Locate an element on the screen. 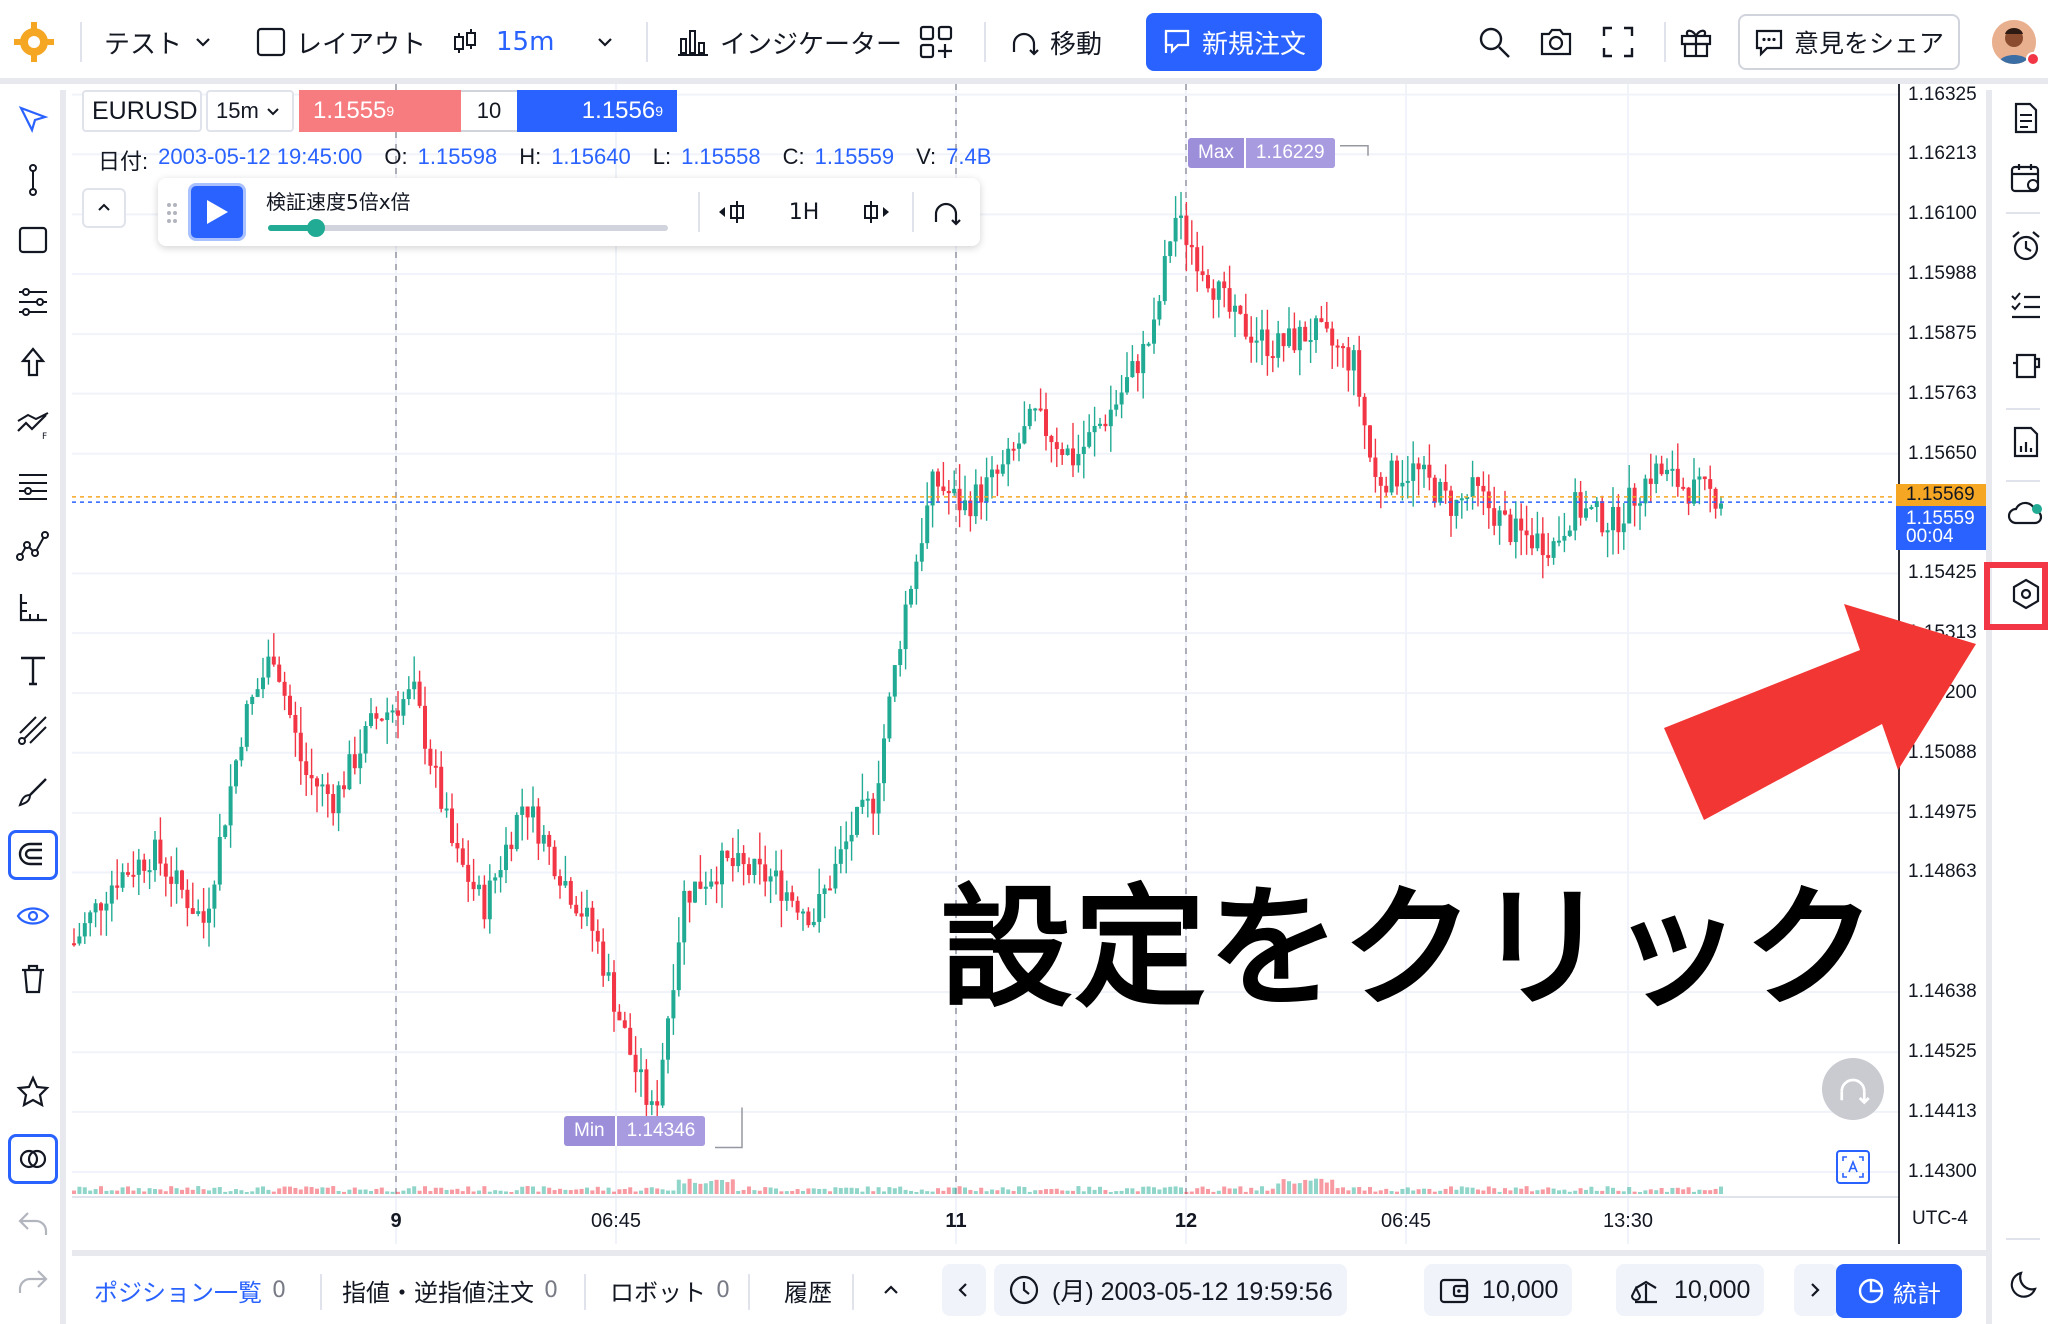  undo-icon is located at coordinates (33, 1224).